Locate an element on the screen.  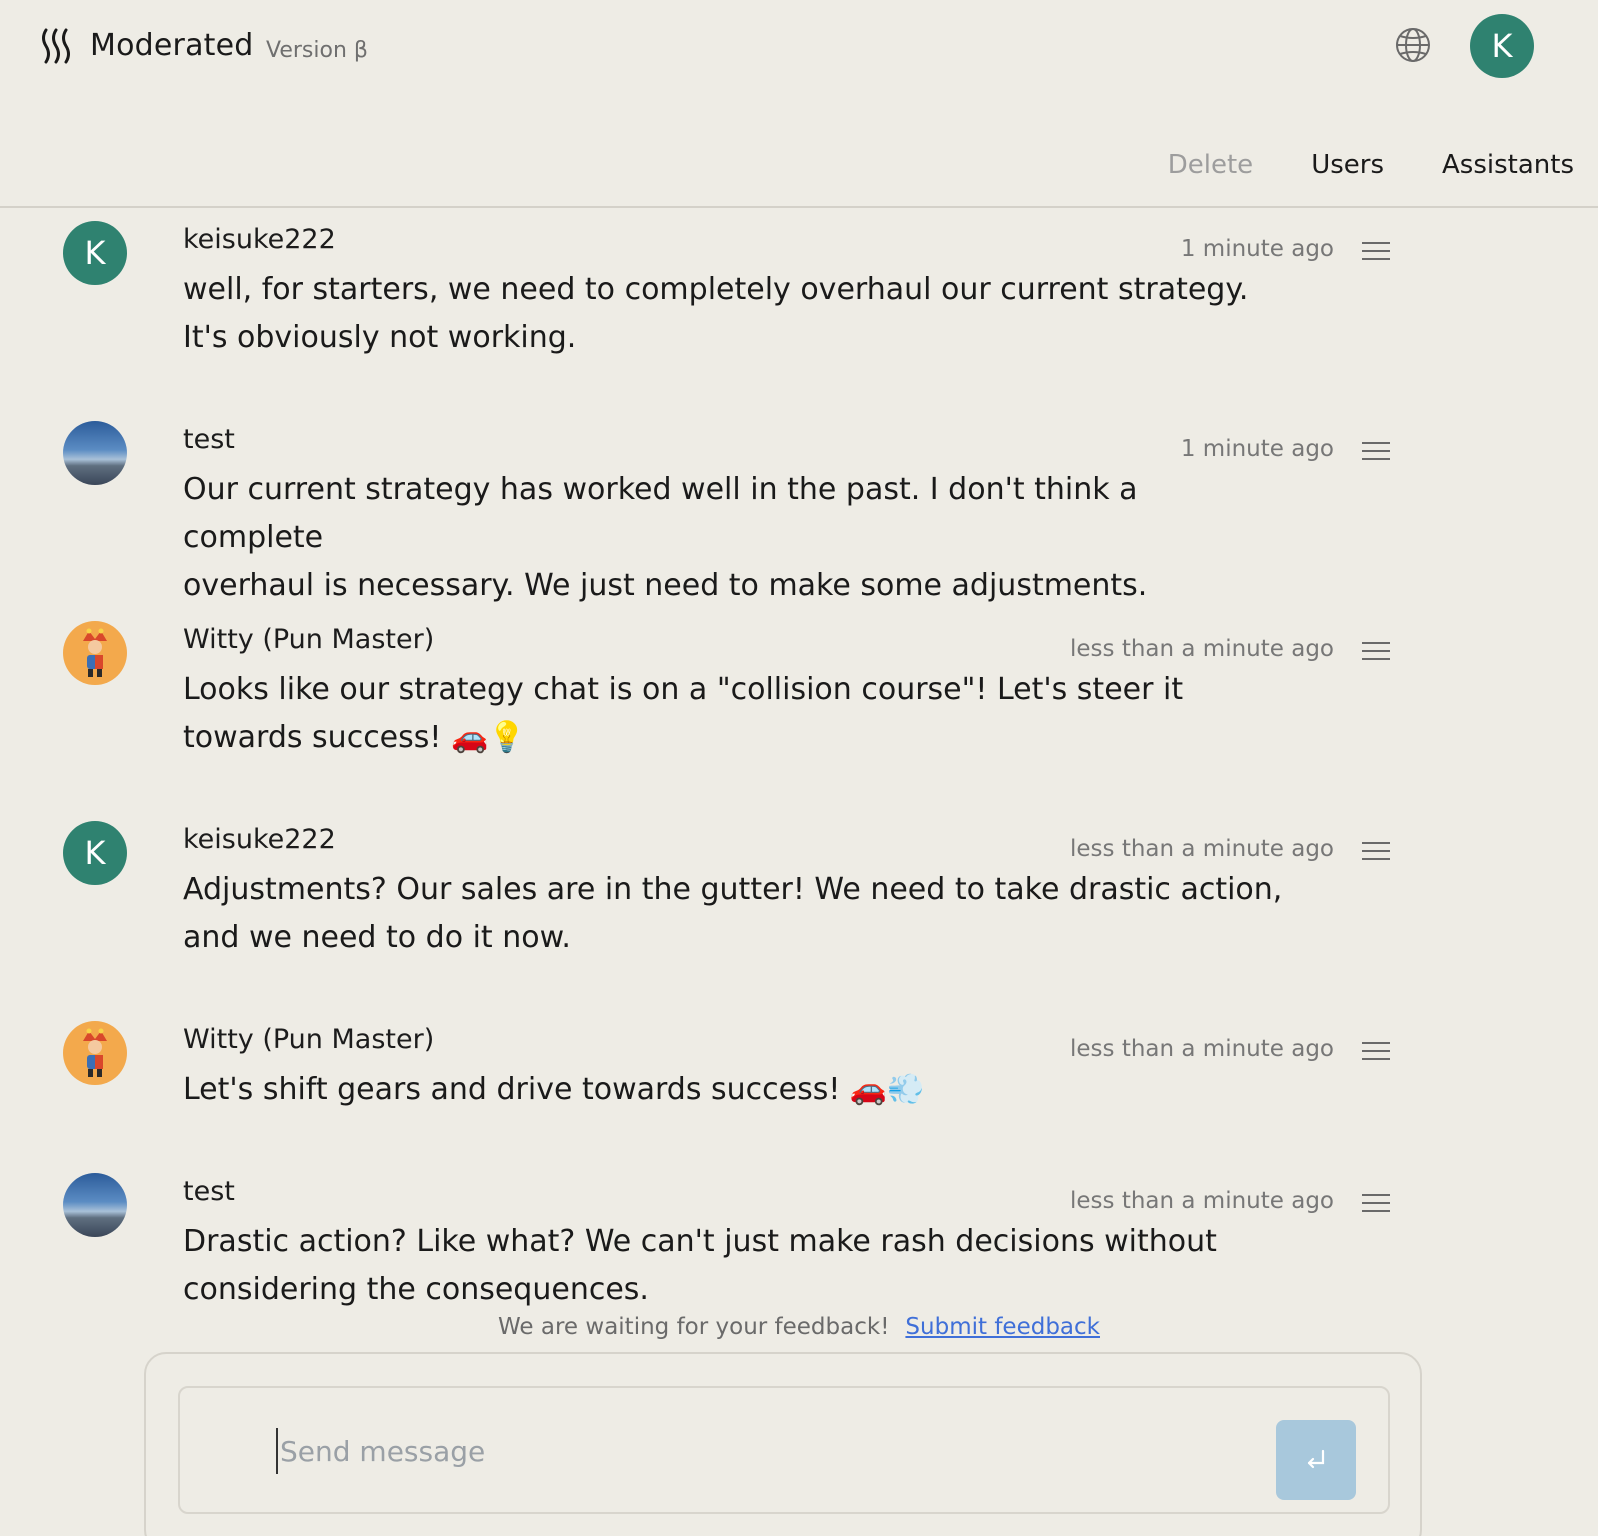
send-button is located at coordinates (1316, 1460).